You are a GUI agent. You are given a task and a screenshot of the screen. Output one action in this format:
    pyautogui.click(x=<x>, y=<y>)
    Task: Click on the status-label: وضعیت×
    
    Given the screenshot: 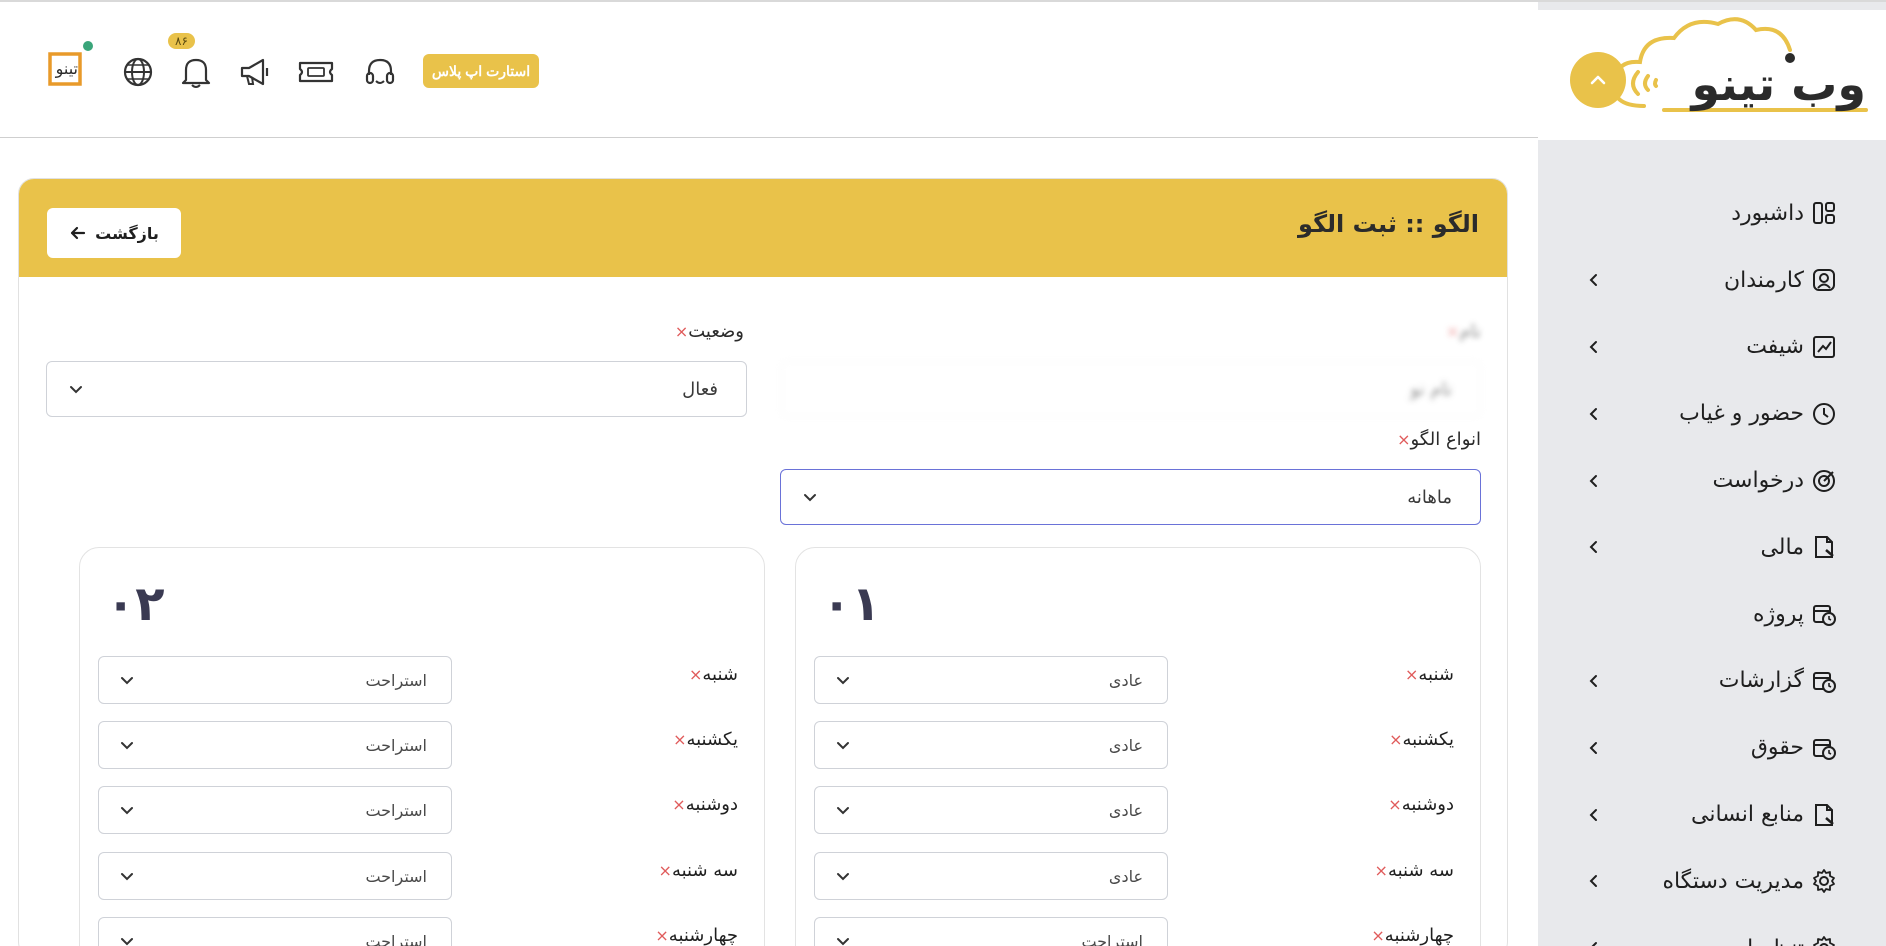 What is the action you would take?
    pyautogui.click(x=709, y=331)
    